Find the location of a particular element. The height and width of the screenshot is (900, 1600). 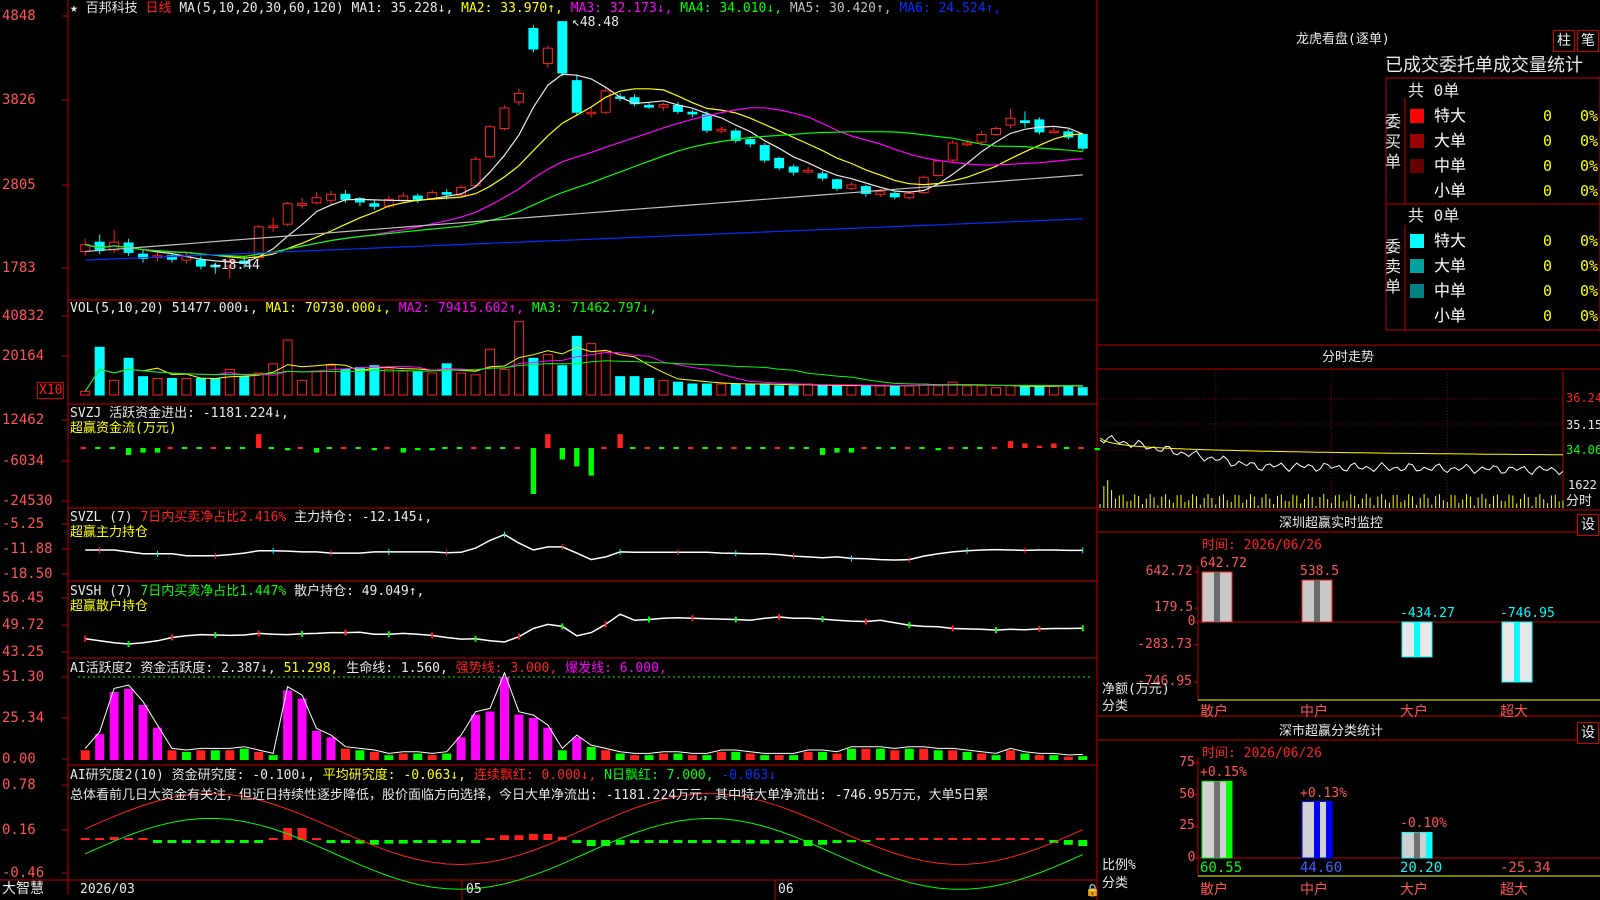

sell-row-pct: 0% is located at coordinates (1589, 316).